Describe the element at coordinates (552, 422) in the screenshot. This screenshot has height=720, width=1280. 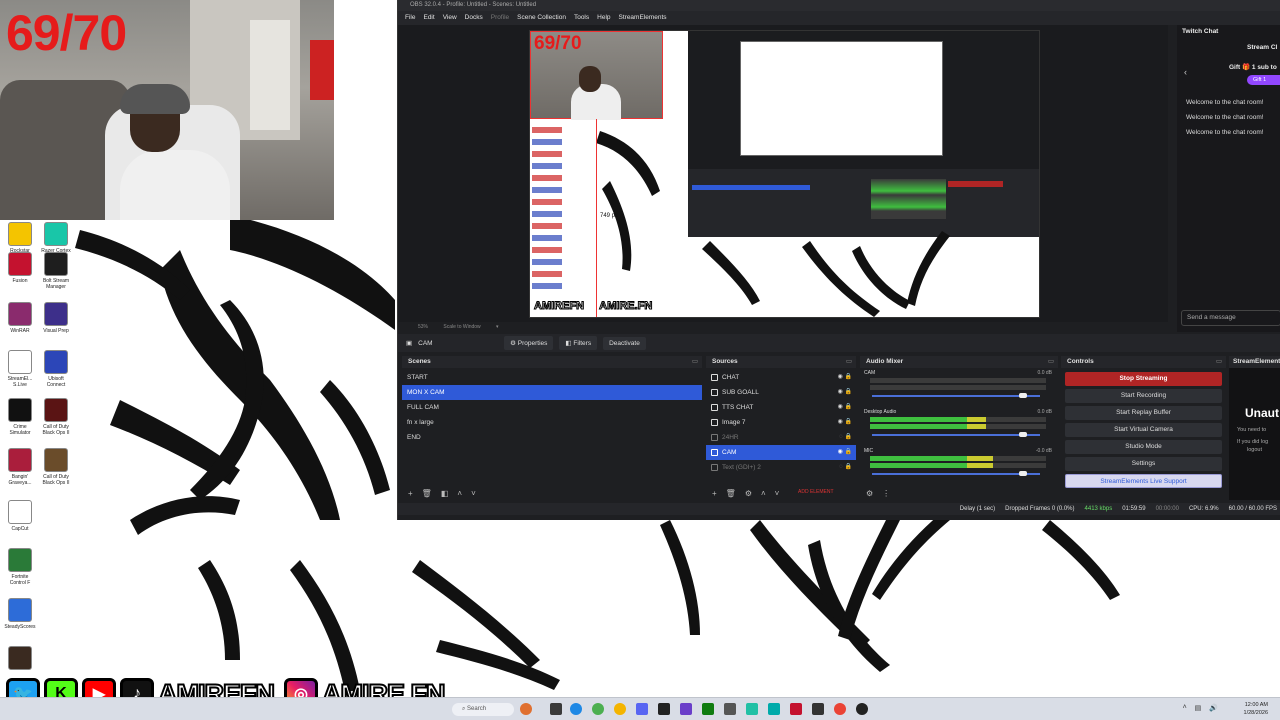
I see `scene-item: fn x large` at that location.